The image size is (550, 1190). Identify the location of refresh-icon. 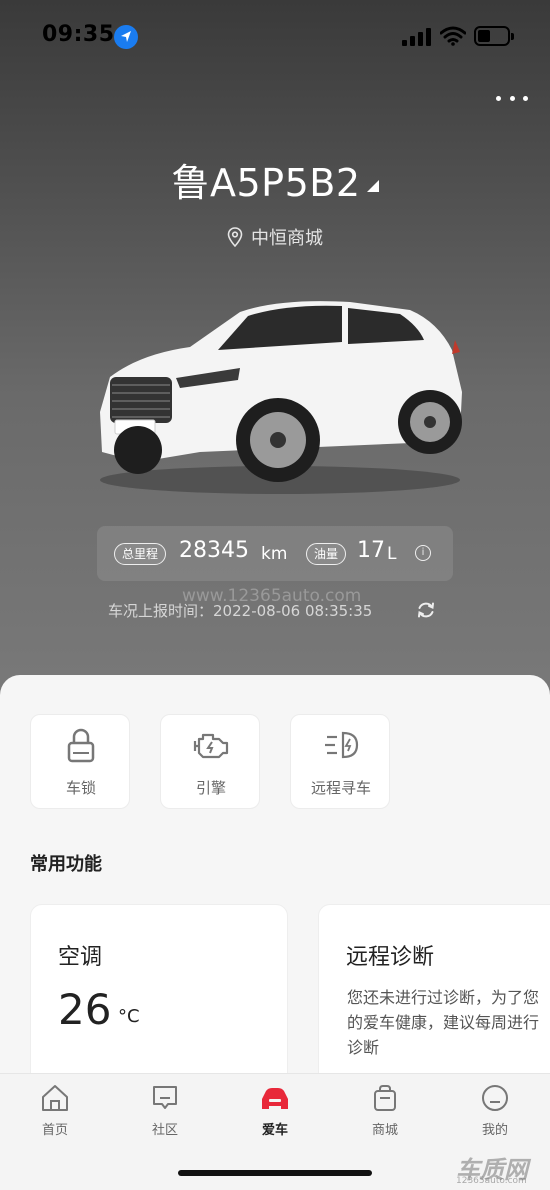
(426, 610).